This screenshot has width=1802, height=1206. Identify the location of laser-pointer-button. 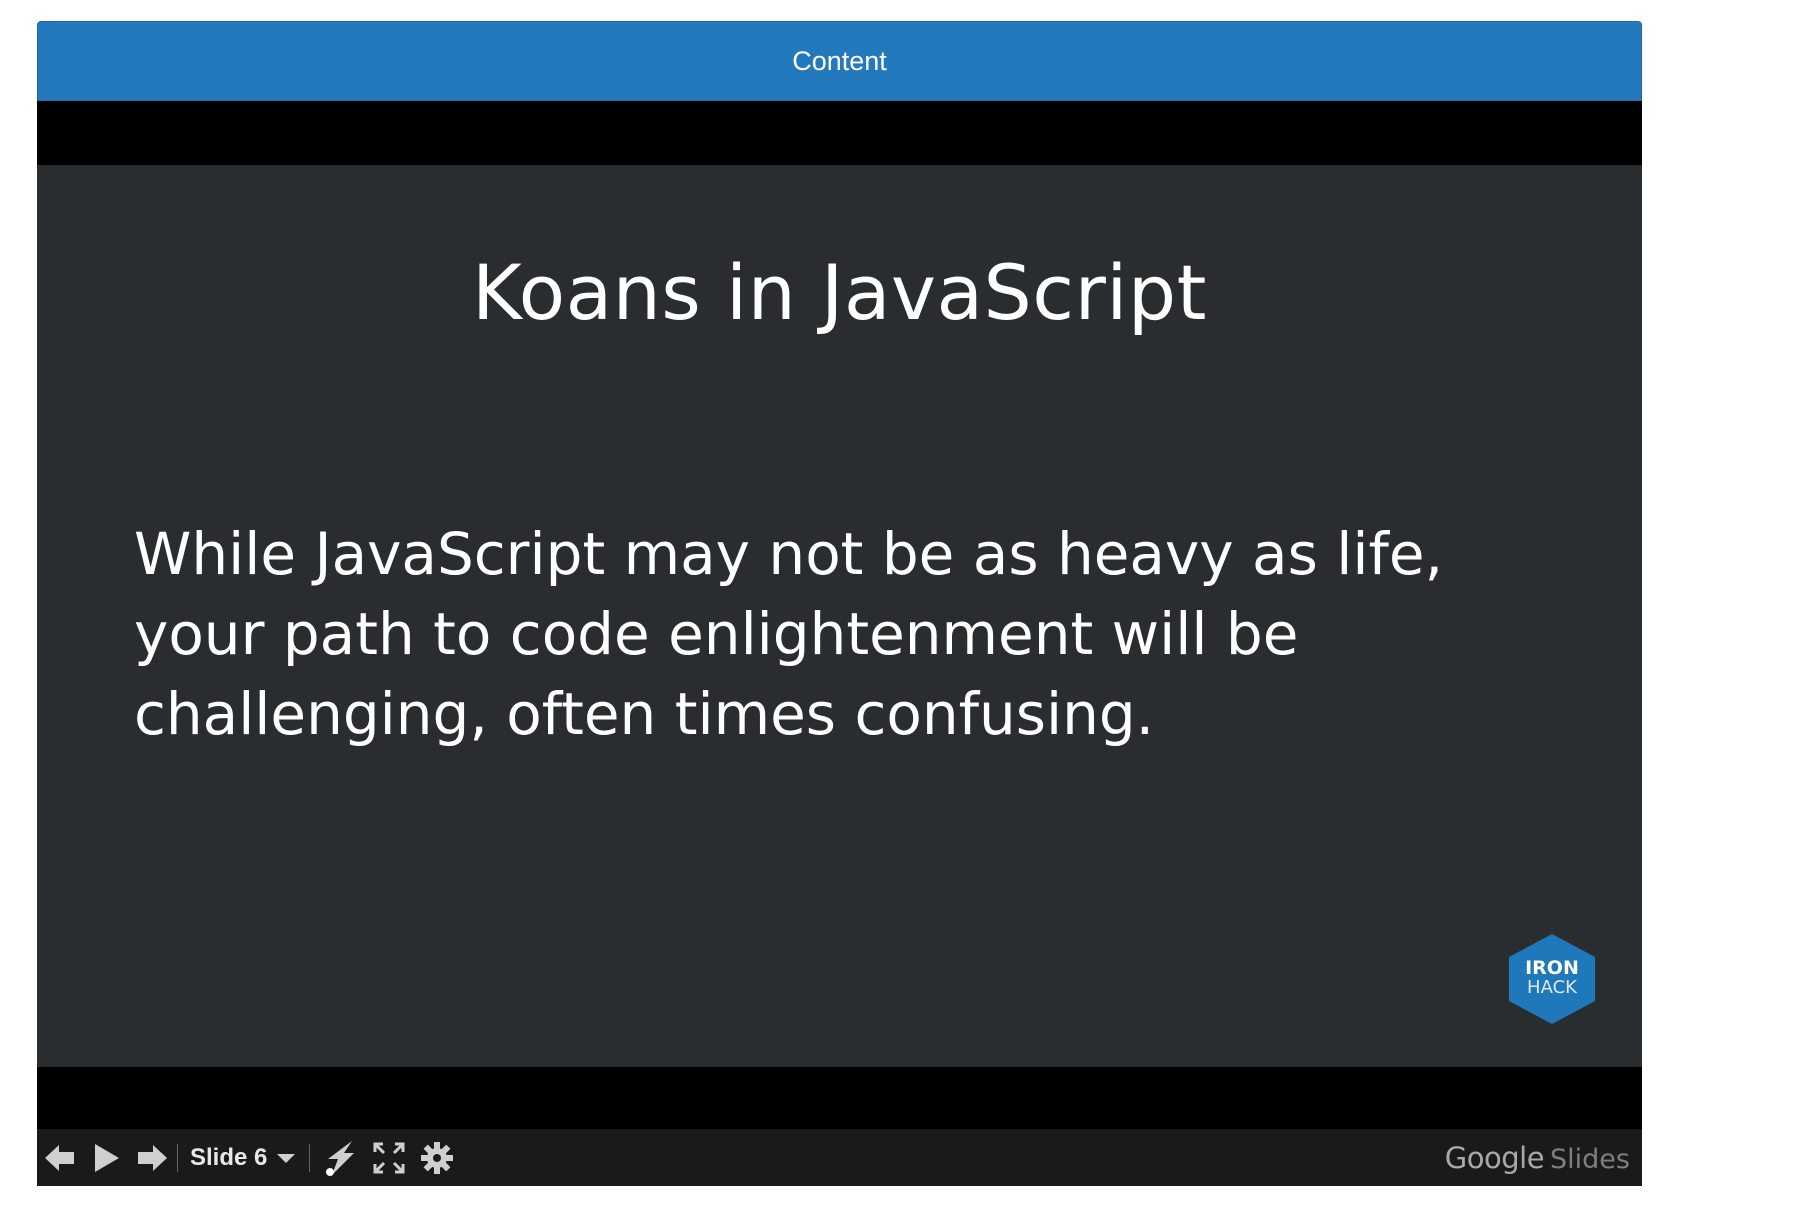
(340, 1158).